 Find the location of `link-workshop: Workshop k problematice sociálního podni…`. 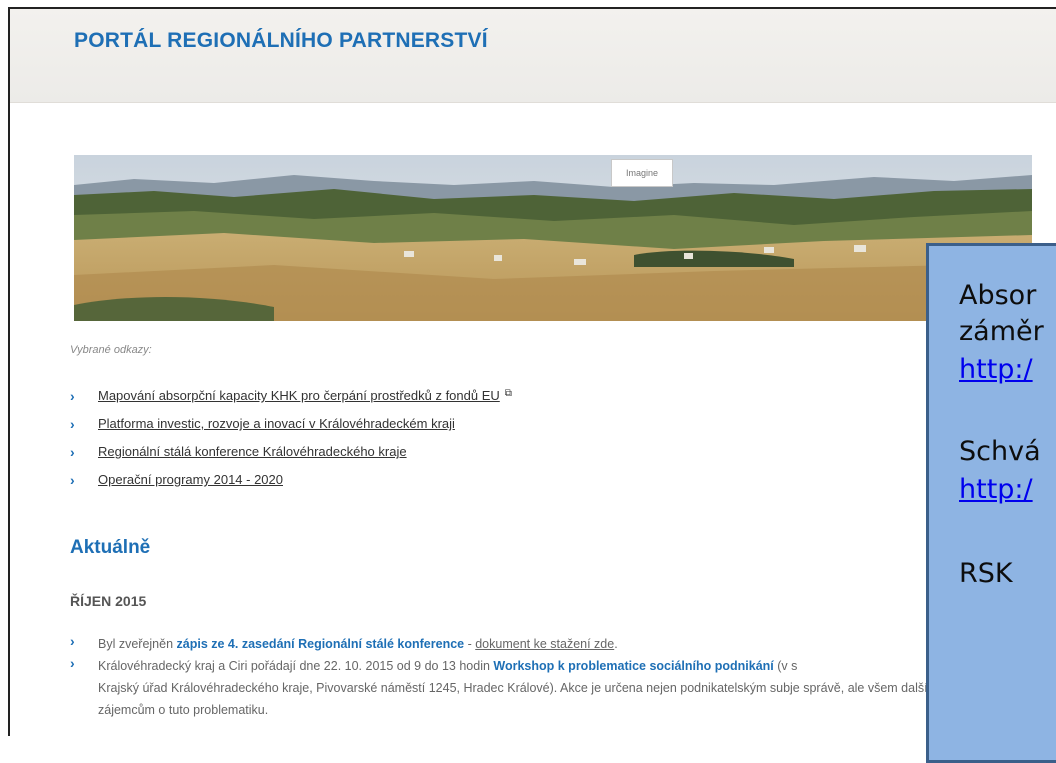

link-workshop: Workshop k problematice sociálního podni… is located at coordinates (633, 666).